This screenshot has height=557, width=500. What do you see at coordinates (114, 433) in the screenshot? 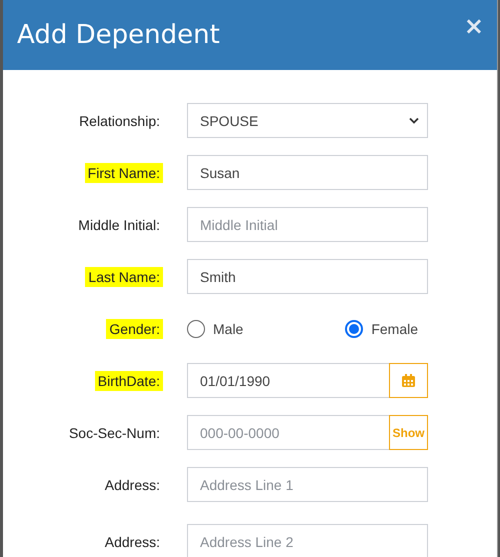
I see `field-label: Soc-Sec-Num:` at bounding box center [114, 433].